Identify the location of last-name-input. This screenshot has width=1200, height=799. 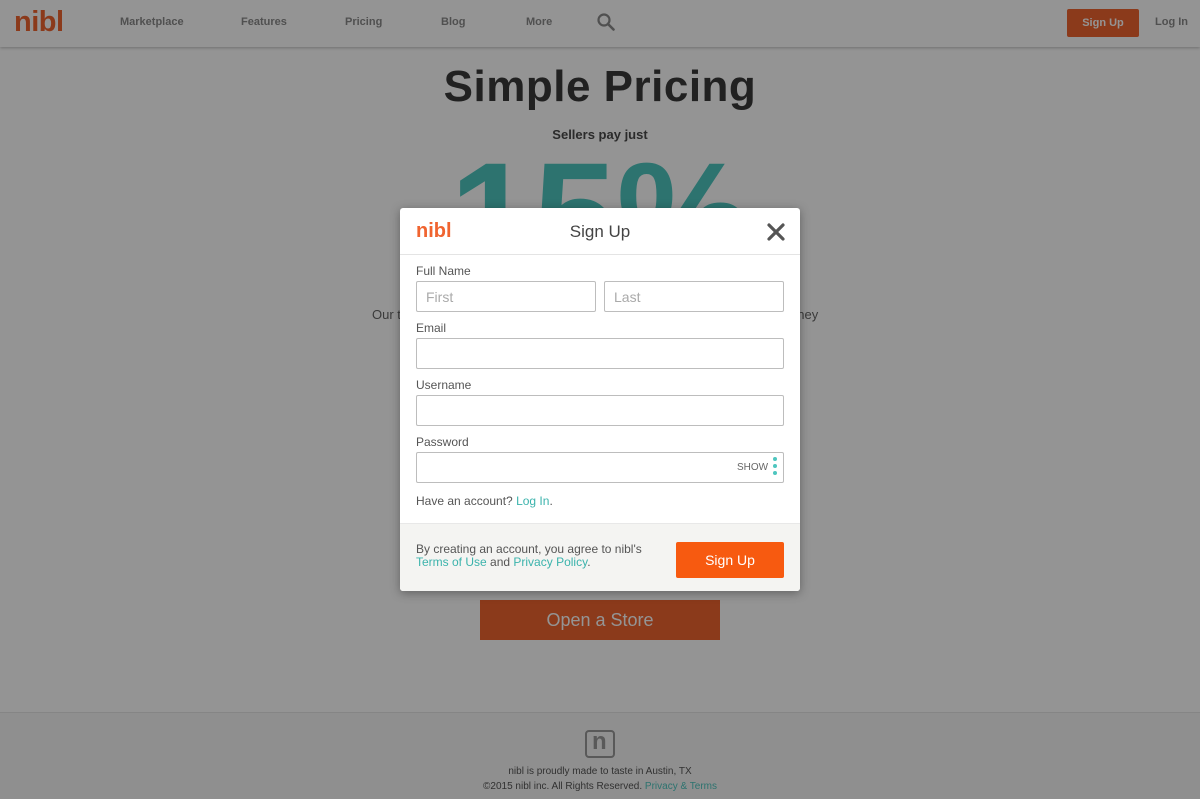
(694, 296).